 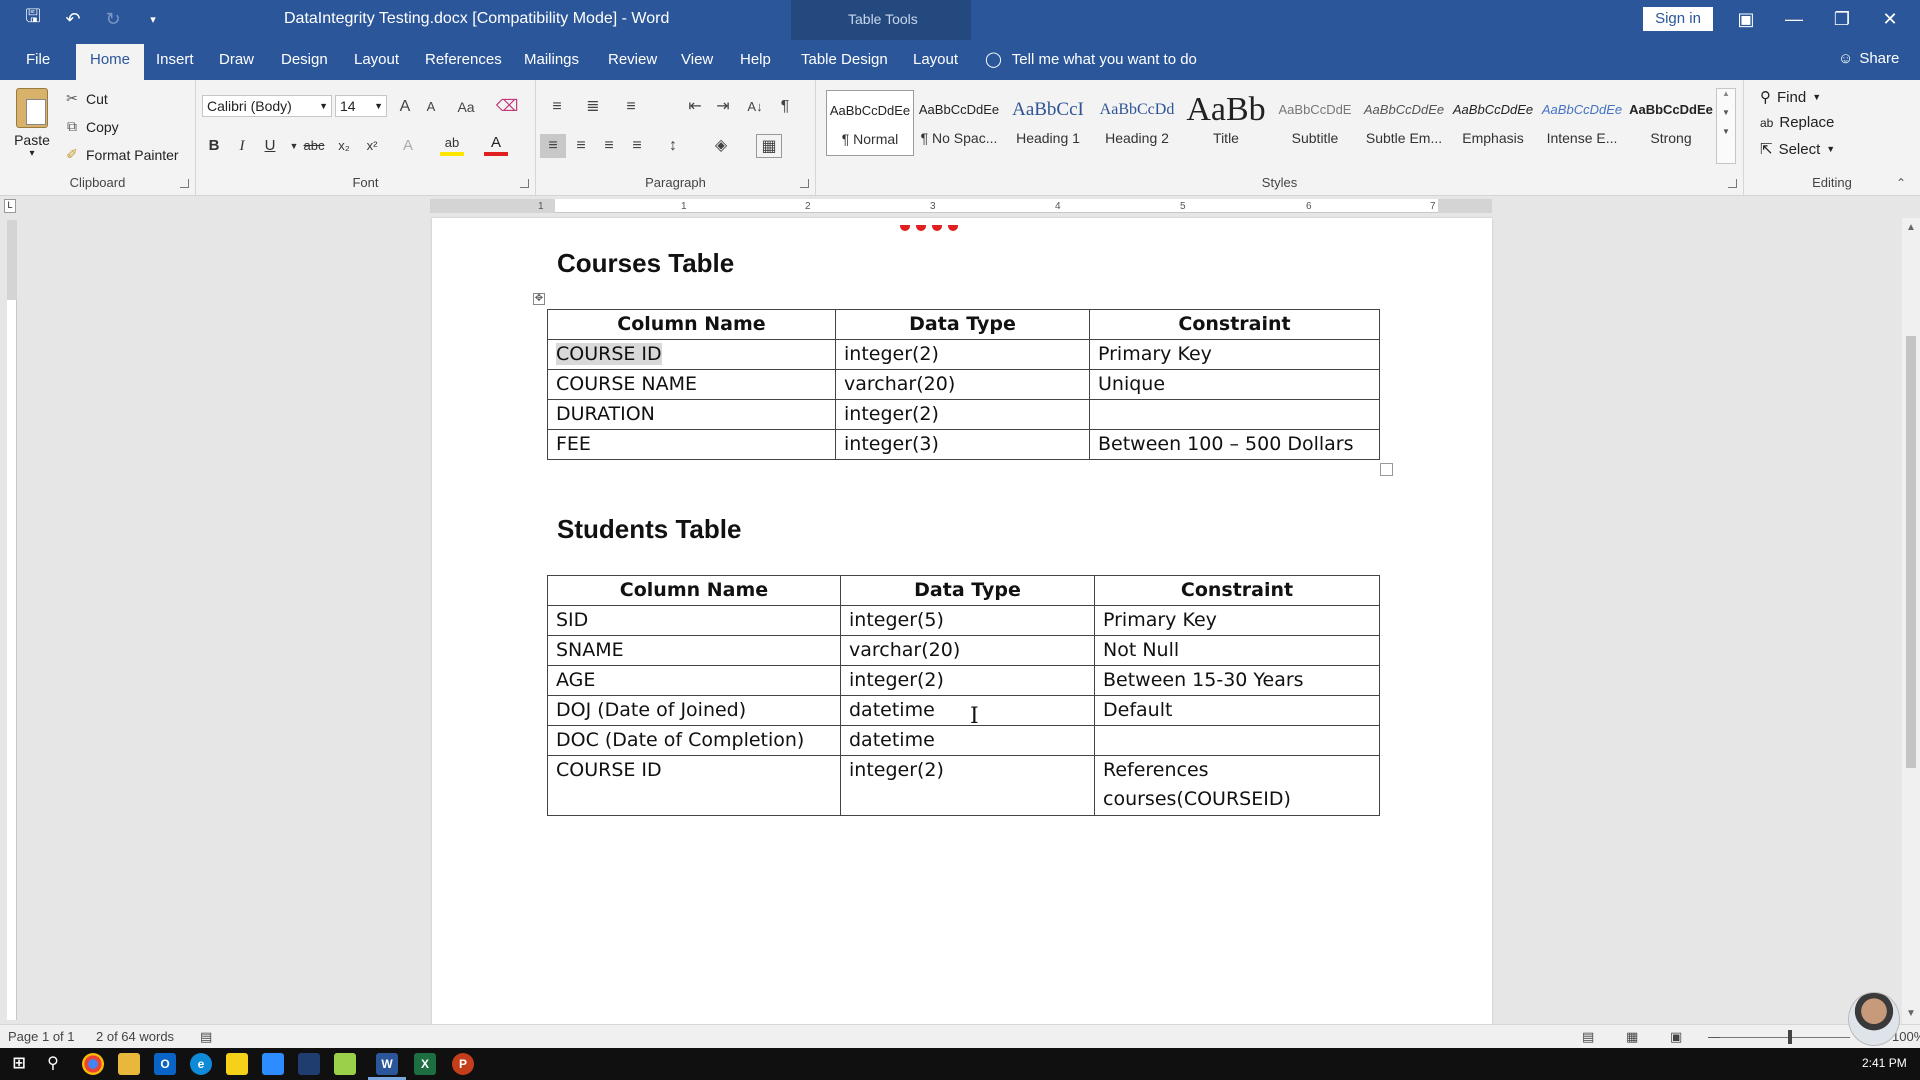 I want to click on paste-dropdown-icon: ▾, so click(x=32, y=153).